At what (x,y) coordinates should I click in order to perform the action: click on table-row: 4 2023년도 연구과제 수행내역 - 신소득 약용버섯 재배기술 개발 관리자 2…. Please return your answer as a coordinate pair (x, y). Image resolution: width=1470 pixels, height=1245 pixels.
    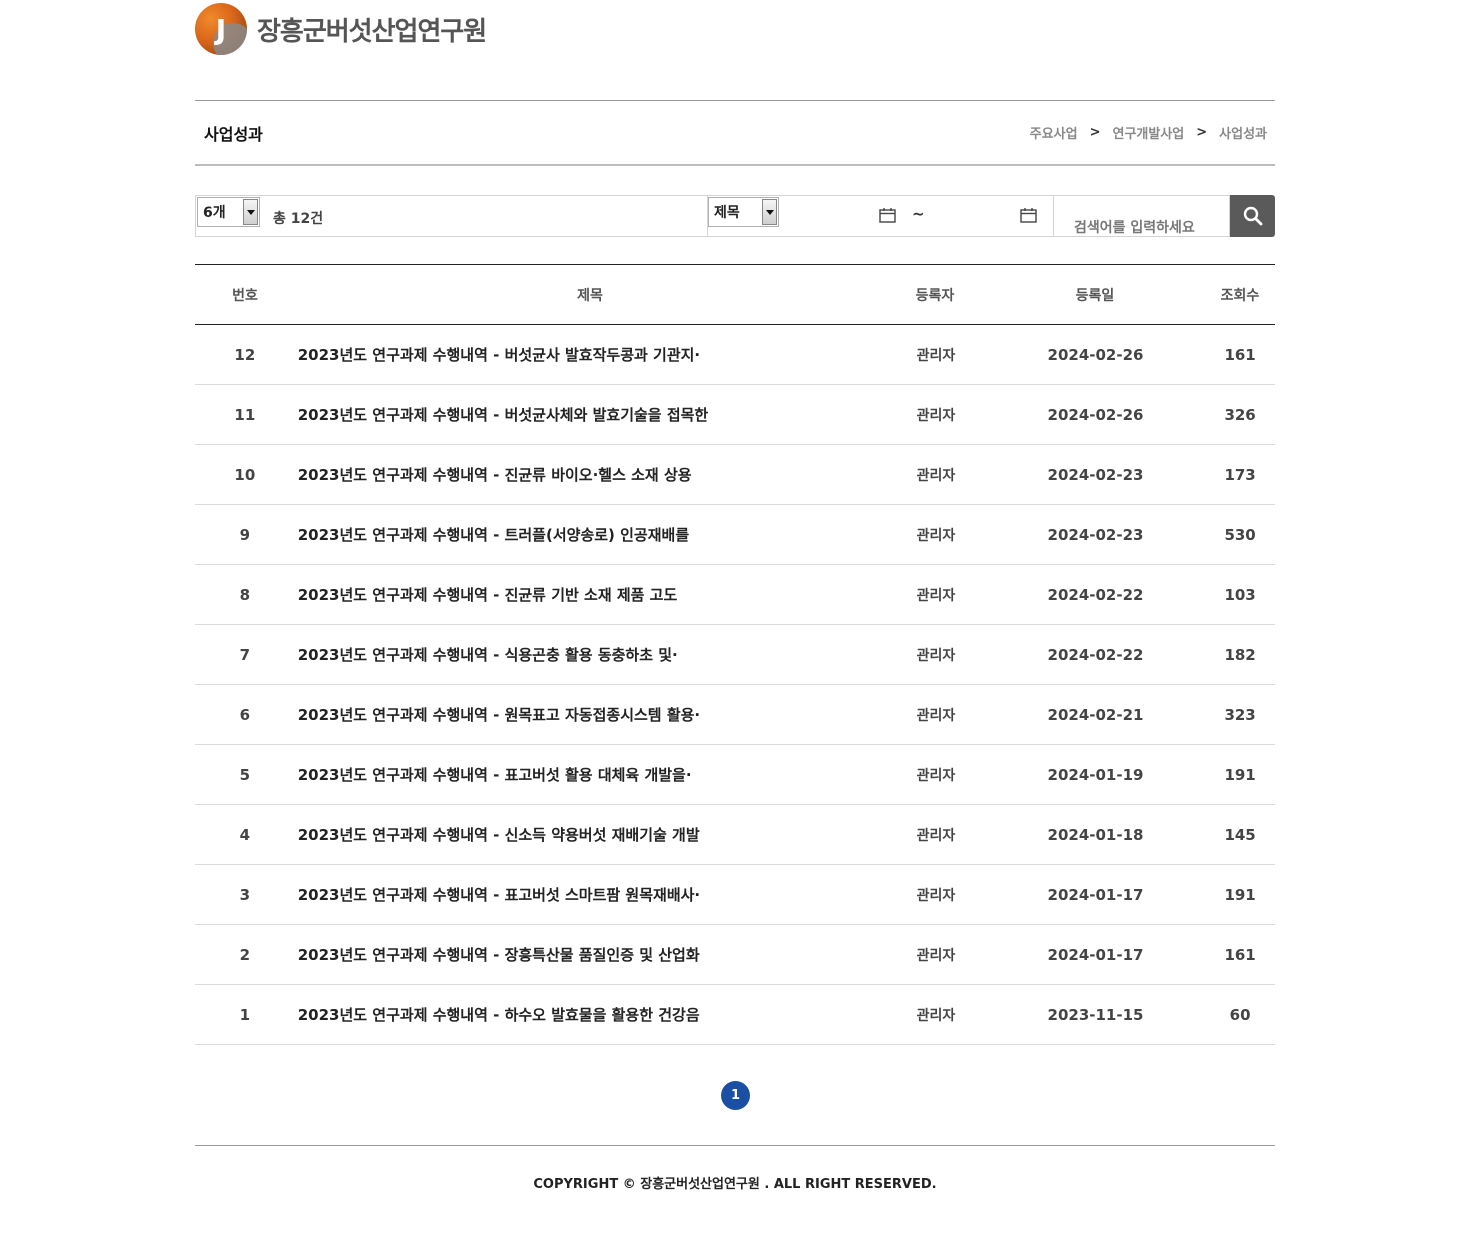
    Looking at the image, I should click on (735, 835).